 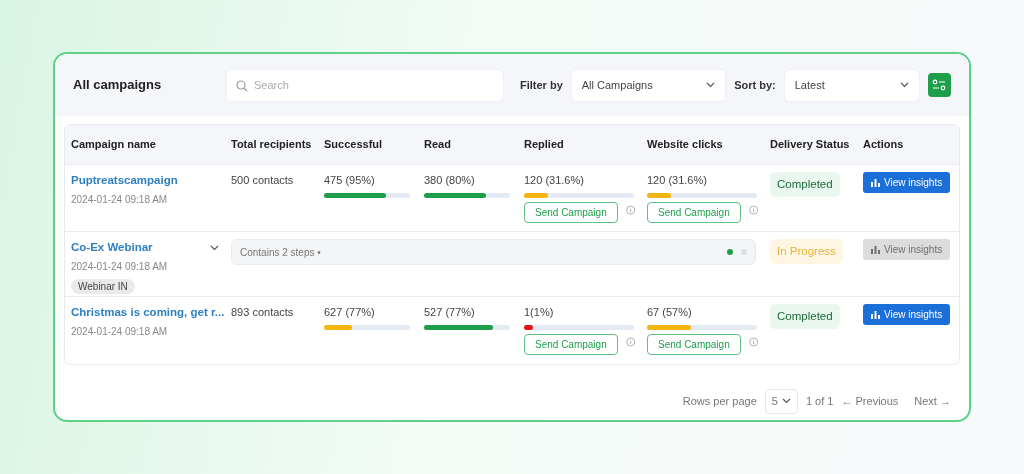 What do you see at coordinates (353, 145) in the screenshot?
I see `column-header: Successful` at bounding box center [353, 145].